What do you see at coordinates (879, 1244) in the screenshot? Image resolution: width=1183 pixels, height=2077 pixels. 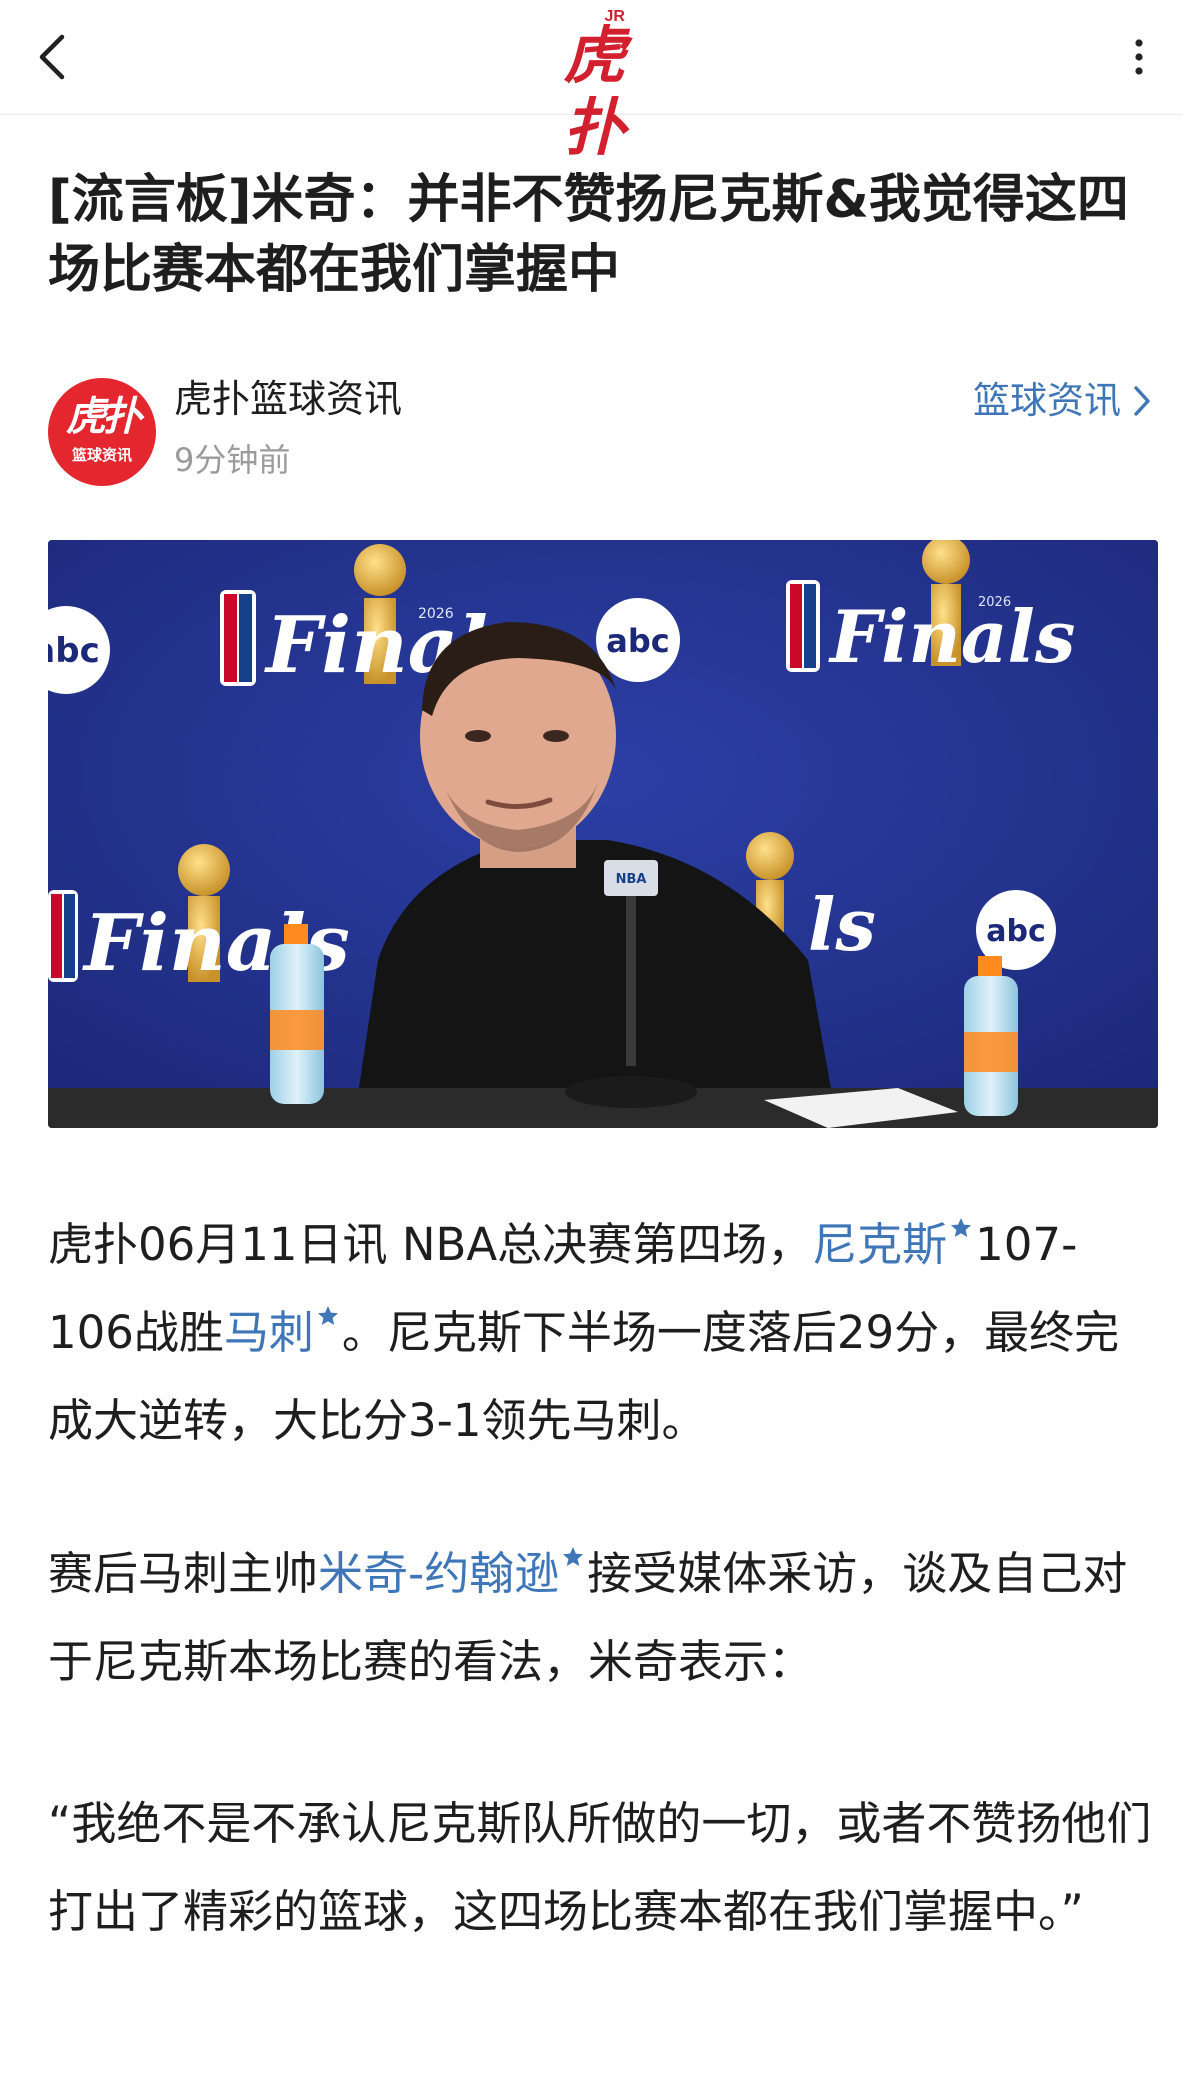 I see `team-tag-knicks: 尼克斯` at bounding box center [879, 1244].